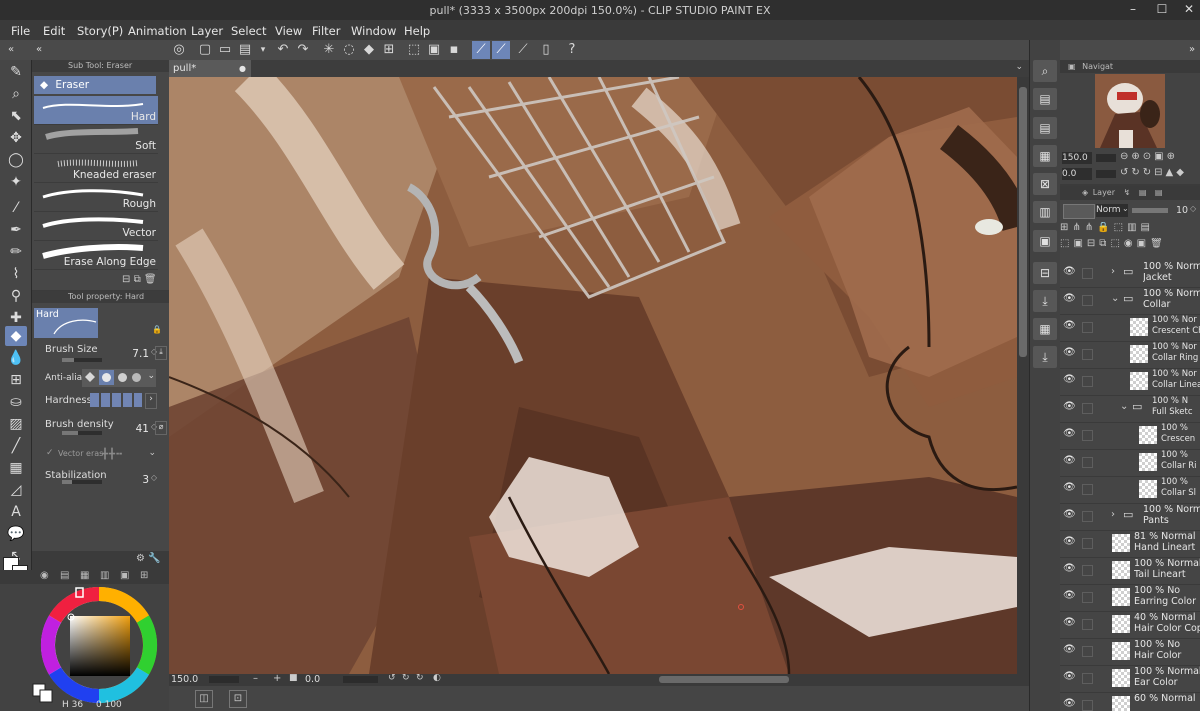 This screenshot has height=711, width=1200. Describe the element at coordinates (64, 575) in the screenshot. I see `color-slider-tab-icon: ▤` at that location.